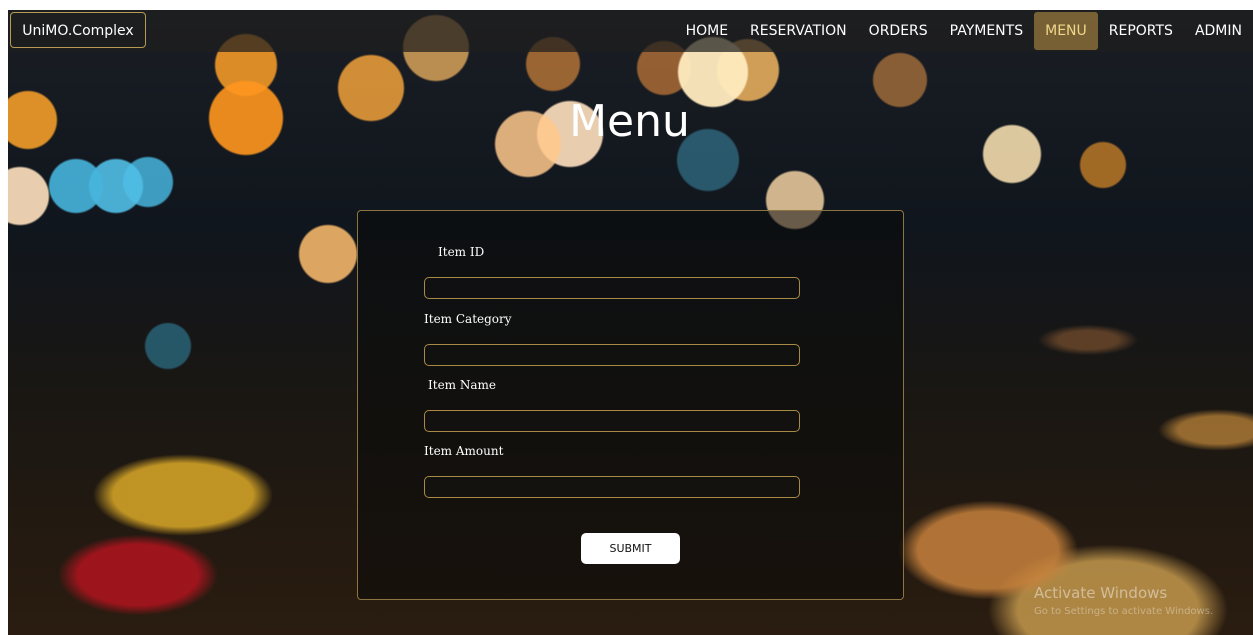 The height and width of the screenshot is (635, 1253). What do you see at coordinates (630, 548) in the screenshot?
I see `submit-button: SUBMIT` at bounding box center [630, 548].